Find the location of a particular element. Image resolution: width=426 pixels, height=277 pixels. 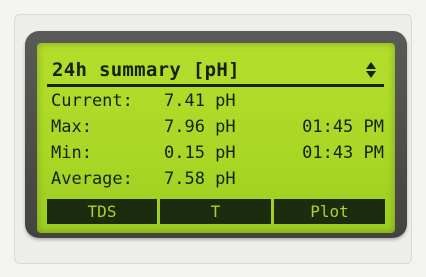

reading-value: 7.58 pH is located at coordinates (200, 179).